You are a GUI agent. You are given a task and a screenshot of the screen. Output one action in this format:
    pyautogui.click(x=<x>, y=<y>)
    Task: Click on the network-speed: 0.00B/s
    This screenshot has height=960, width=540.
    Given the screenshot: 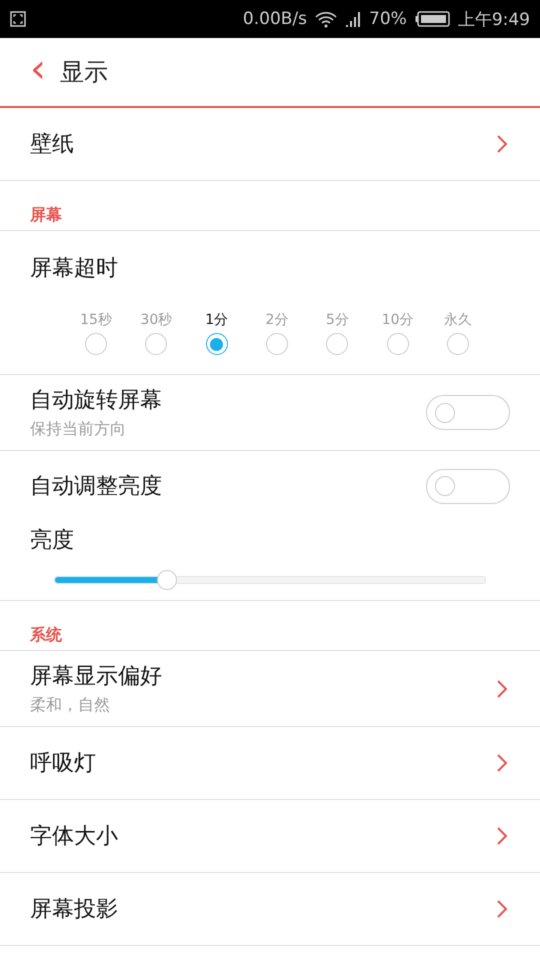 What is the action you would take?
    pyautogui.click(x=275, y=19)
    